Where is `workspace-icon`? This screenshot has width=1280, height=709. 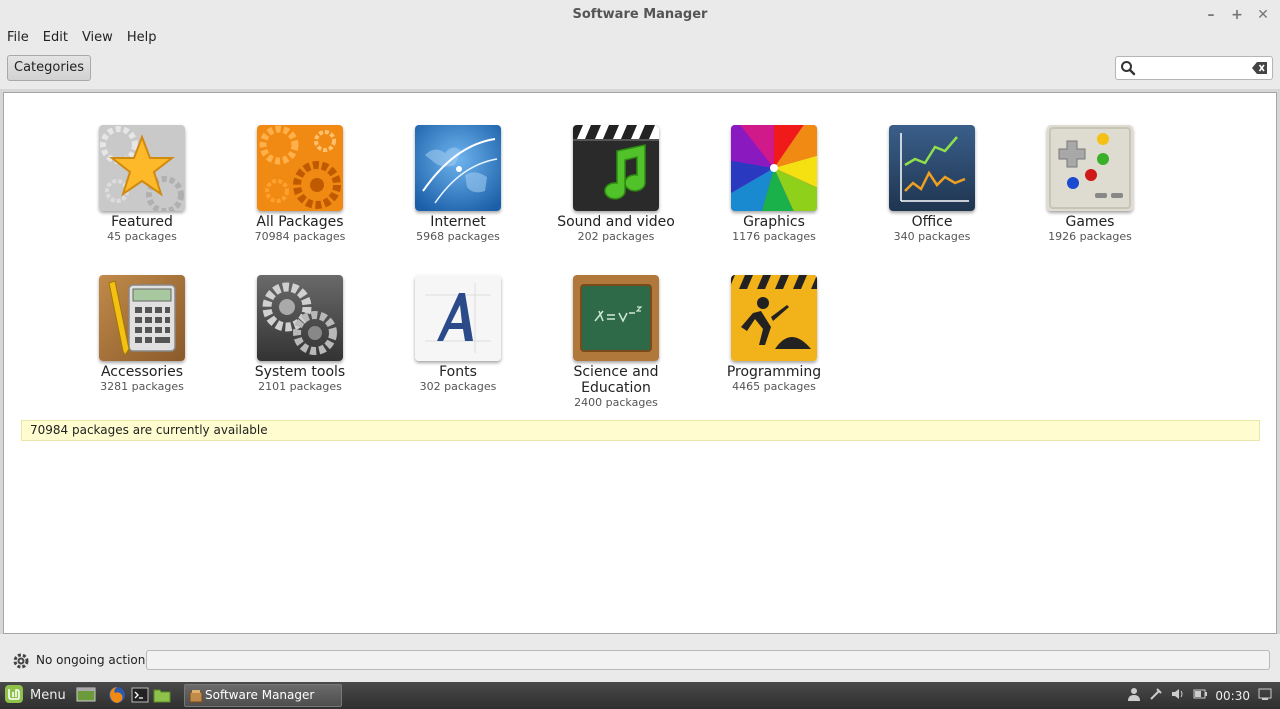
workspace-icon is located at coordinates (1265, 695).